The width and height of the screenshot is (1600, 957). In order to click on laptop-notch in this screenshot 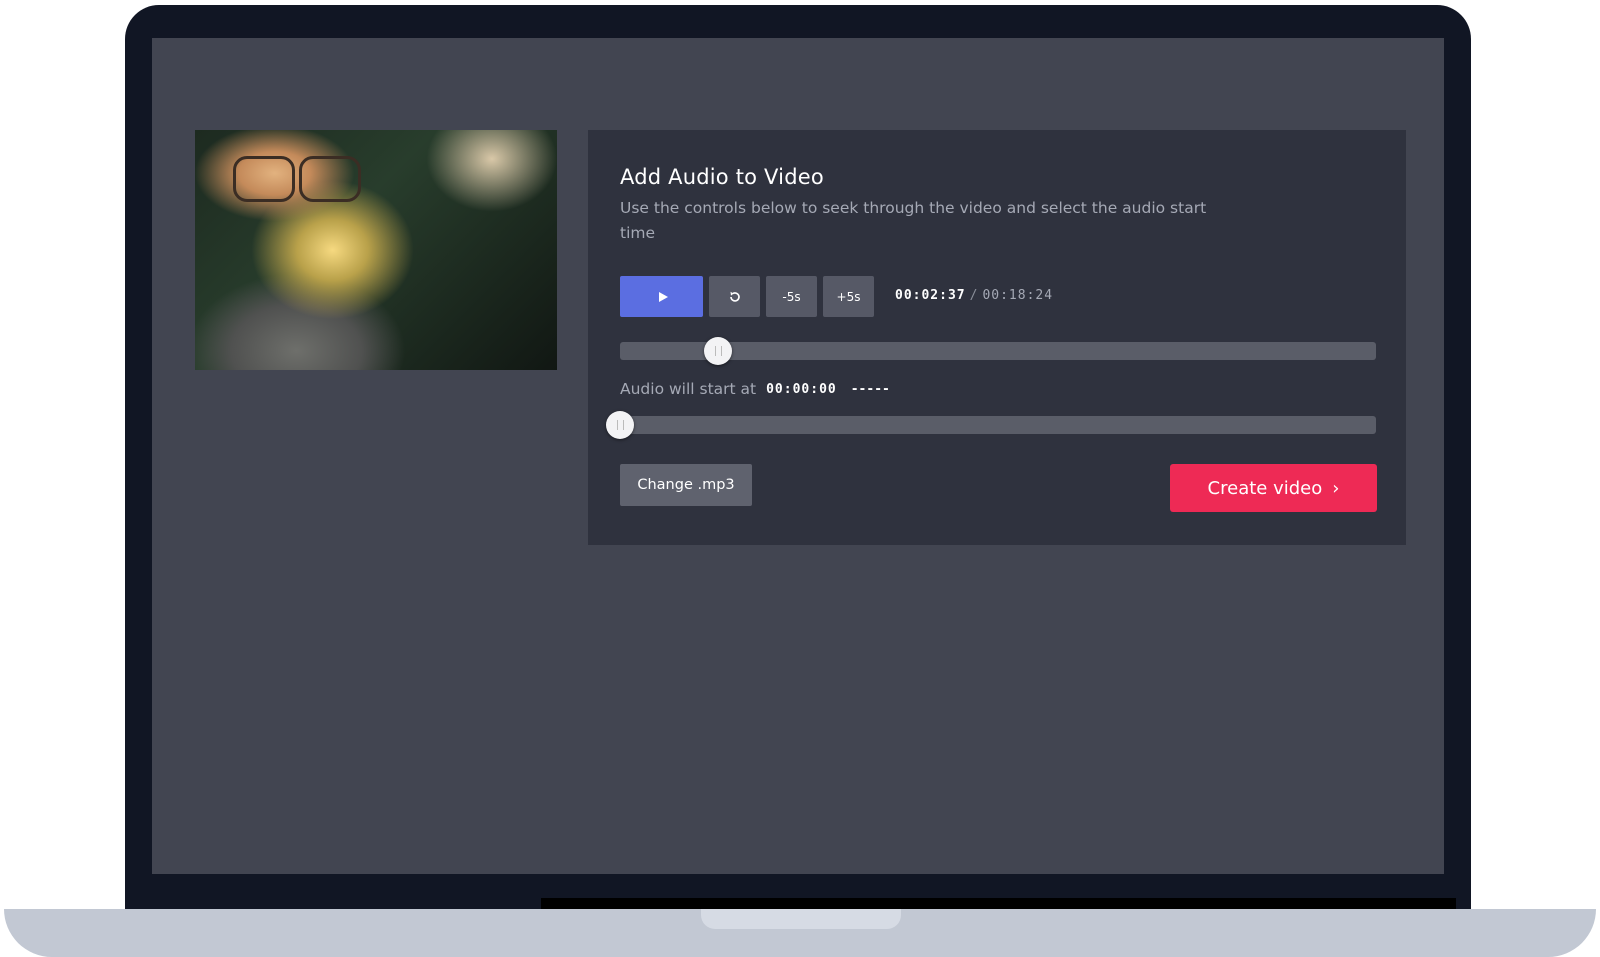, I will do `click(801, 919)`.